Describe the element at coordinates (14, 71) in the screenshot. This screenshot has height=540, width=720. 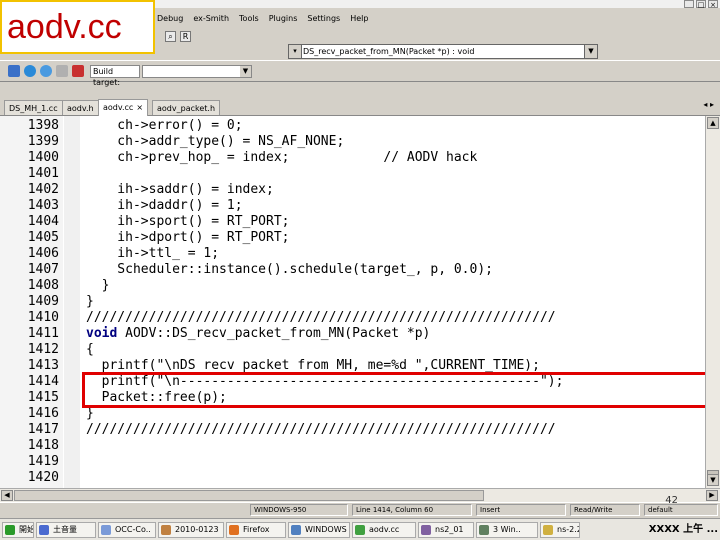
I see `settings-icon` at that location.